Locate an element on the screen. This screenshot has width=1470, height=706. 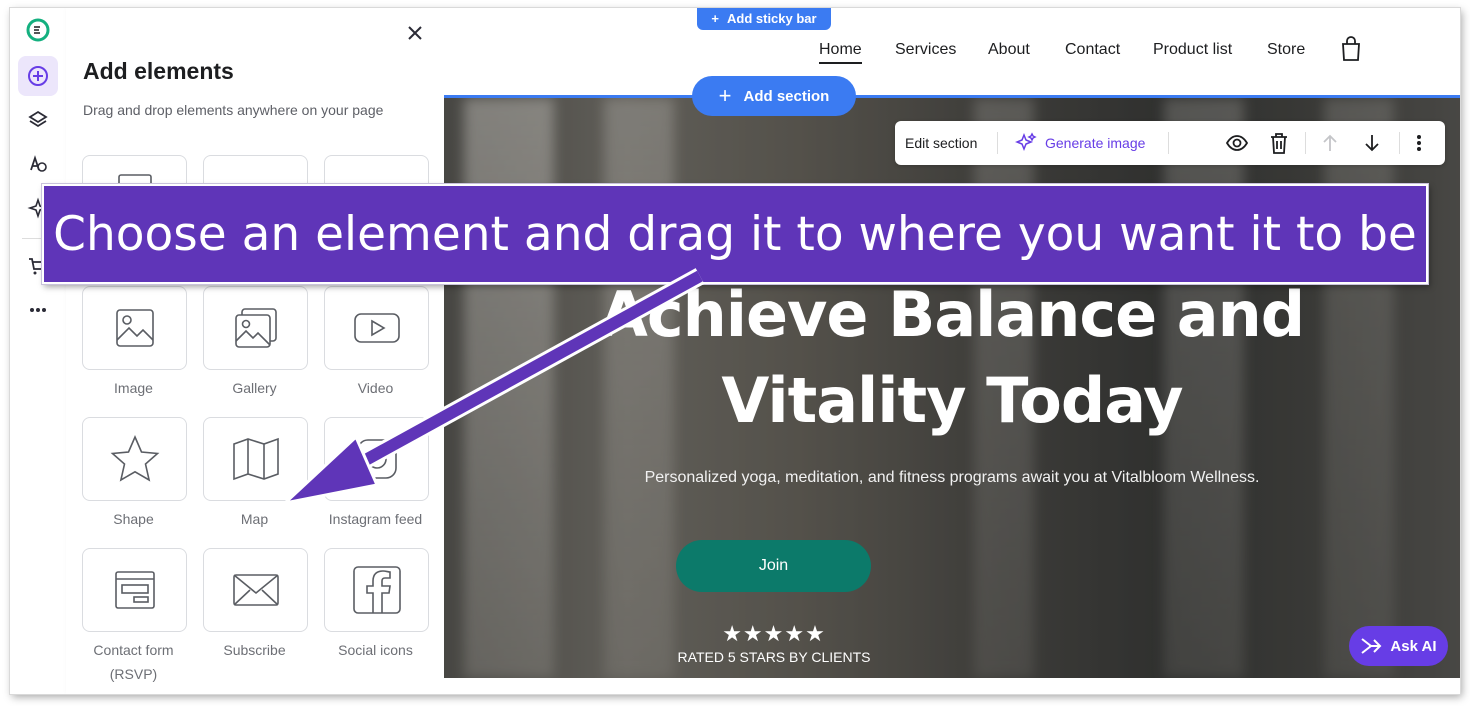
nav-product-list: Product list is located at coordinates (1192, 50).